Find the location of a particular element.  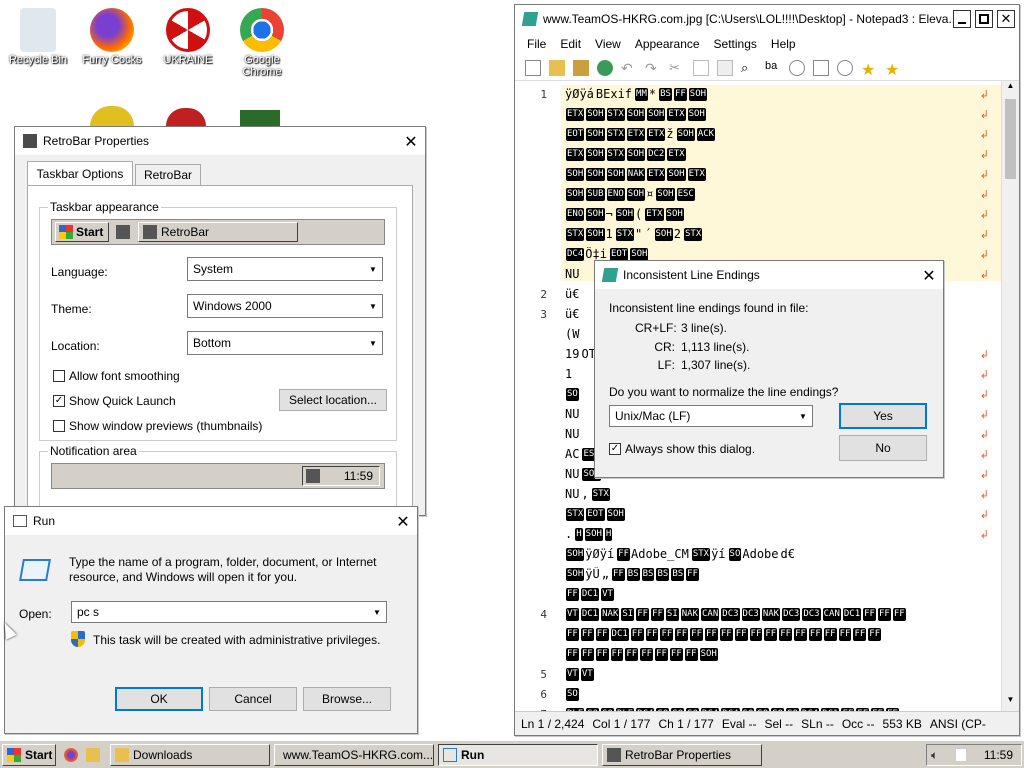

folder-quicklaunch-icon is located at coordinates (93, 755).